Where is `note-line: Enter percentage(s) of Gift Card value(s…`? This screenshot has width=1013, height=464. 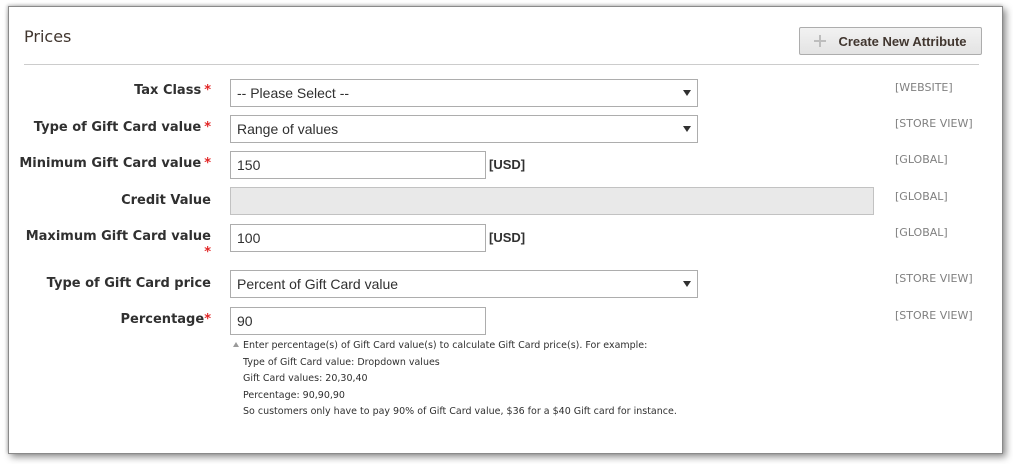 note-line: Enter percentage(s) of Gift Card value(s… is located at coordinates (493, 346).